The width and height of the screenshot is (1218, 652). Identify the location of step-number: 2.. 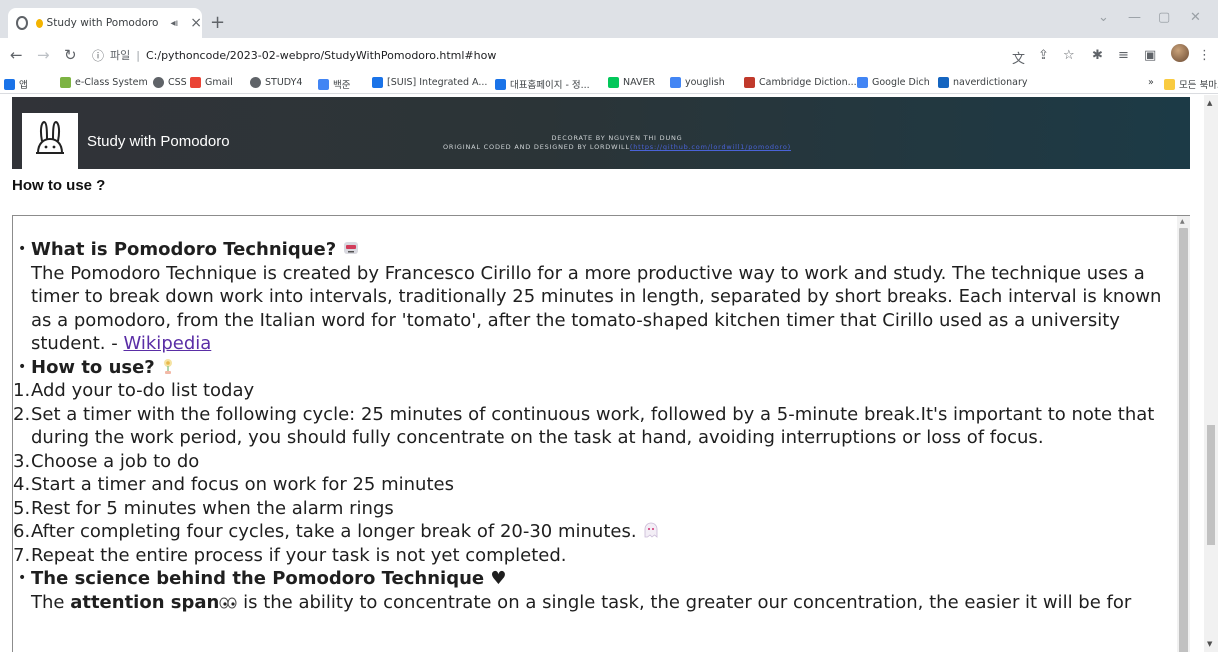
(22, 414).